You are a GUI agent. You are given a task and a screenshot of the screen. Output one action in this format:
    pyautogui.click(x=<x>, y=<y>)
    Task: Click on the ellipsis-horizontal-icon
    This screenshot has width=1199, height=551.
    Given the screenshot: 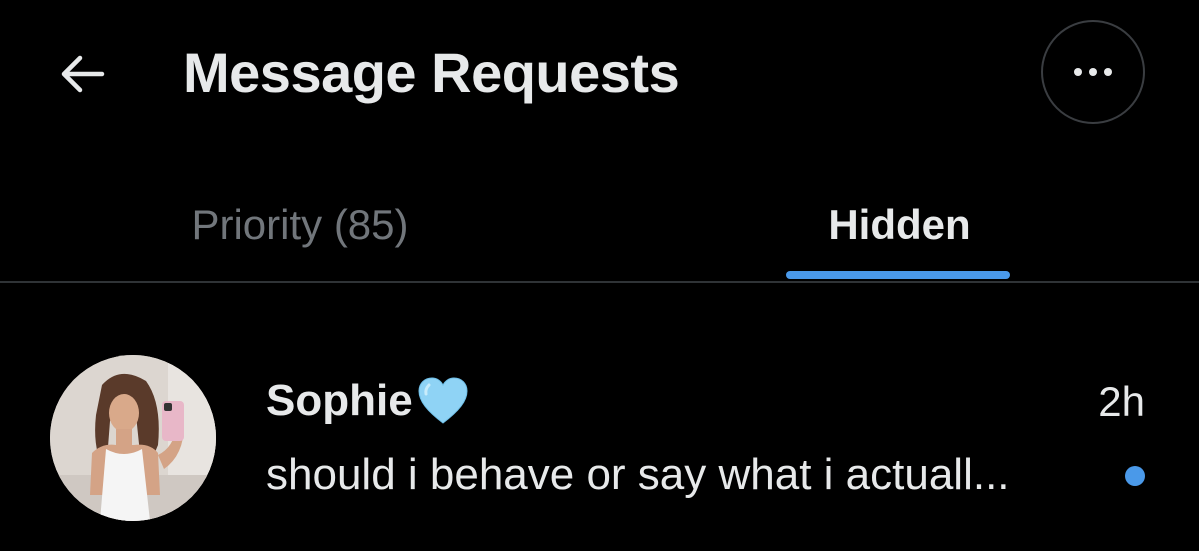 What is the action you would take?
    pyautogui.click(x=1093, y=72)
    